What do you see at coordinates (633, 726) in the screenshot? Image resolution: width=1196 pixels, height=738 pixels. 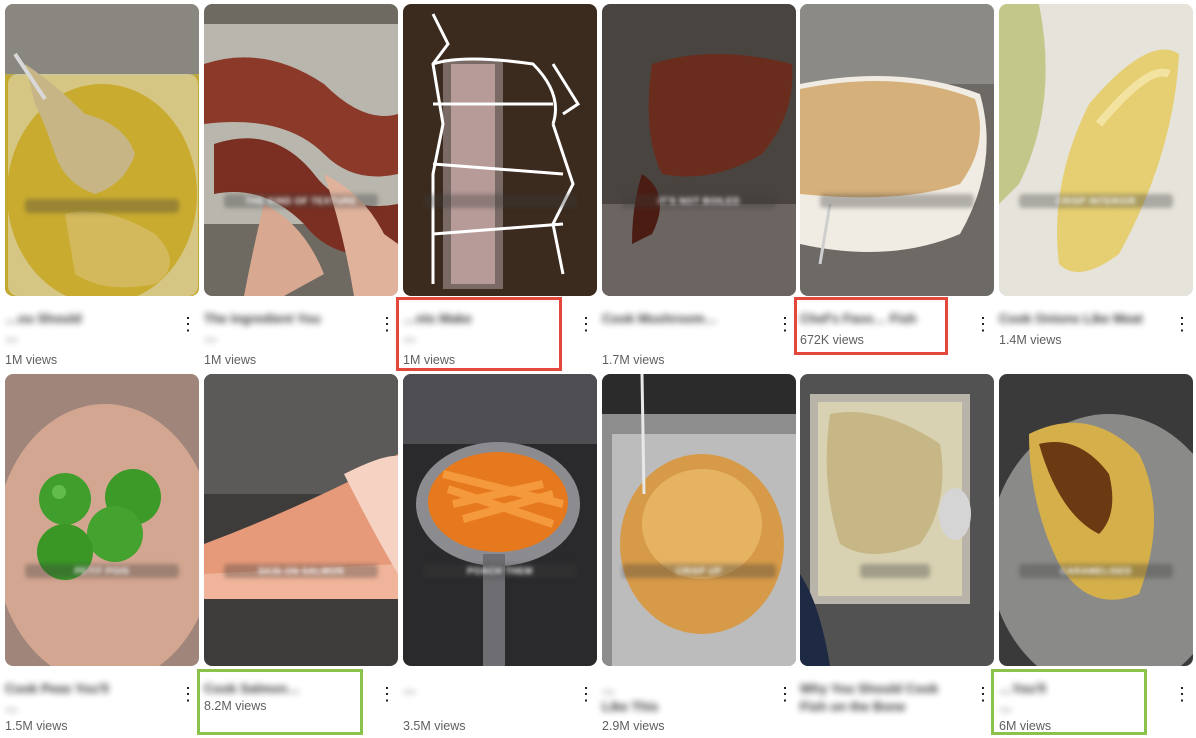 I see `view-count: 2.9M views` at bounding box center [633, 726].